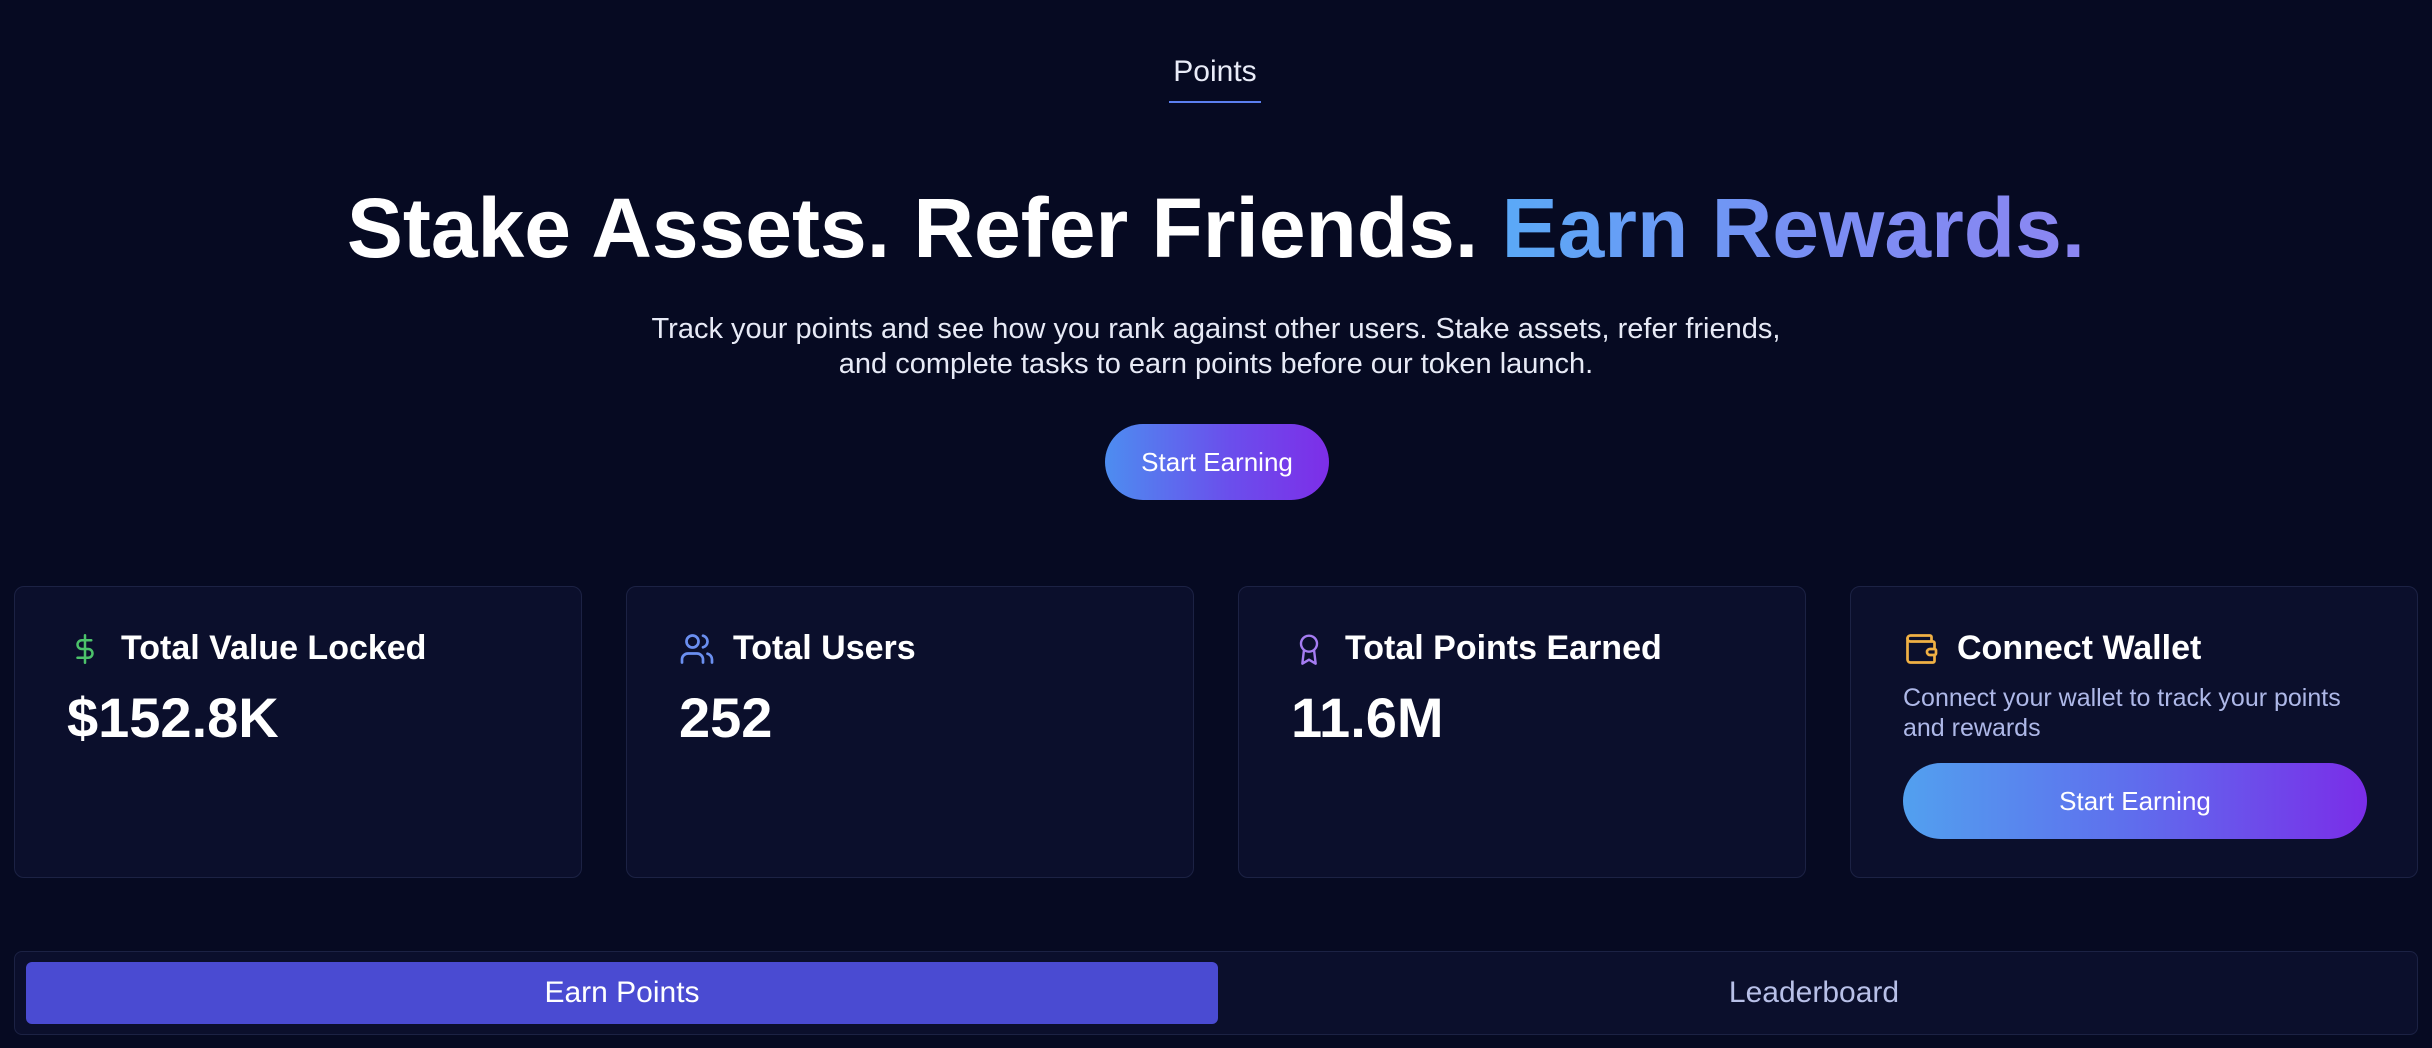  What do you see at coordinates (1215, 79) in the screenshot?
I see `tab-points: Points` at bounding box center [1215, 79].